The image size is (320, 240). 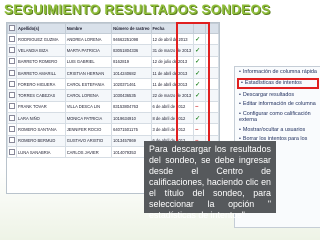 I want to click on cell-firstname: CRISTIAN HERNAN, so click(x=88, y=73).